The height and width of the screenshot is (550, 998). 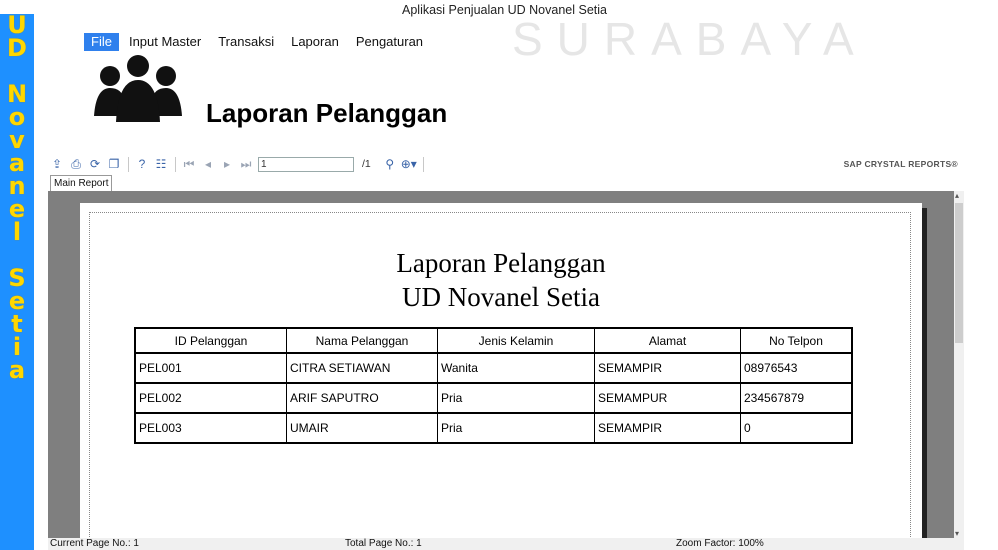 What do you see at coordinates (246, 164) in the screenshot?
I see `last-page-icon: ⏭` at bounding box center [246, 164].